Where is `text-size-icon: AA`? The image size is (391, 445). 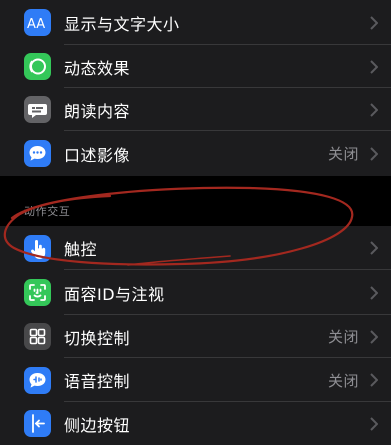 text-size-icon: AA is located at coordinates (37, 22).